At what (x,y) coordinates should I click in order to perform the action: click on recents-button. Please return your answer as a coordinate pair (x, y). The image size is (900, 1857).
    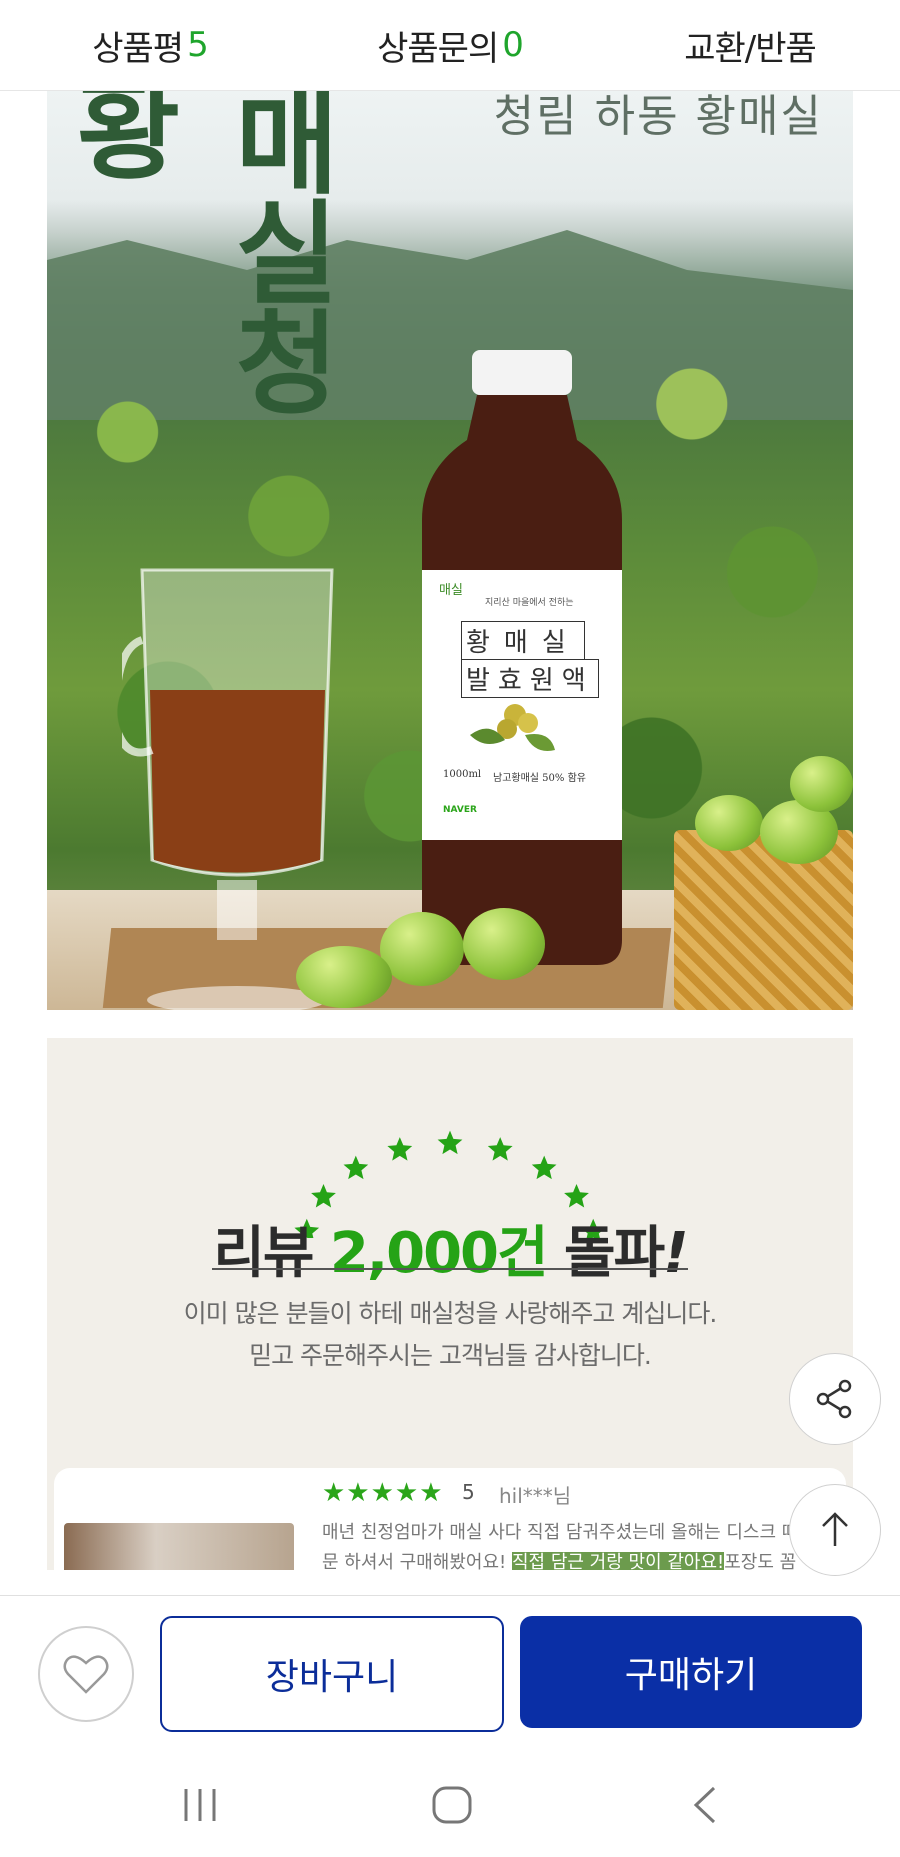
    Looking at the image, I should click on (200, 1805).